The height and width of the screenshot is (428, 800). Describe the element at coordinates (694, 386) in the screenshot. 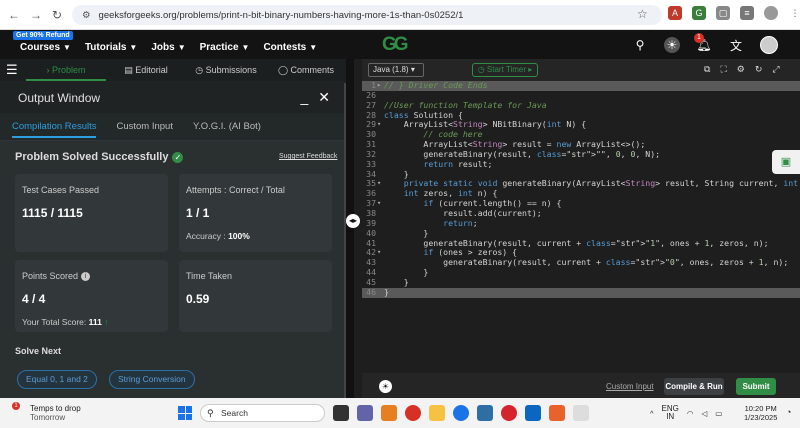

I see `compile-run-button: Compile & Run` at that location.